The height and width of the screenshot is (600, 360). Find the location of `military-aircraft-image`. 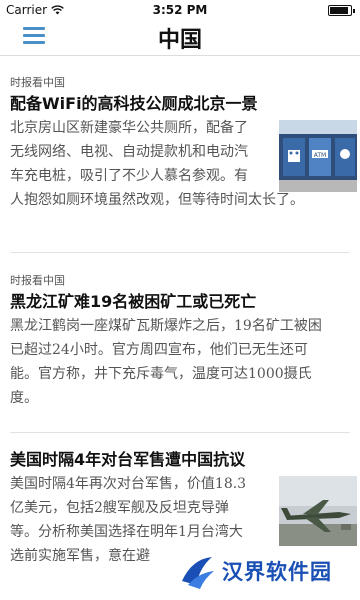

military-aircraft-image is located at coordinates (318, 511).